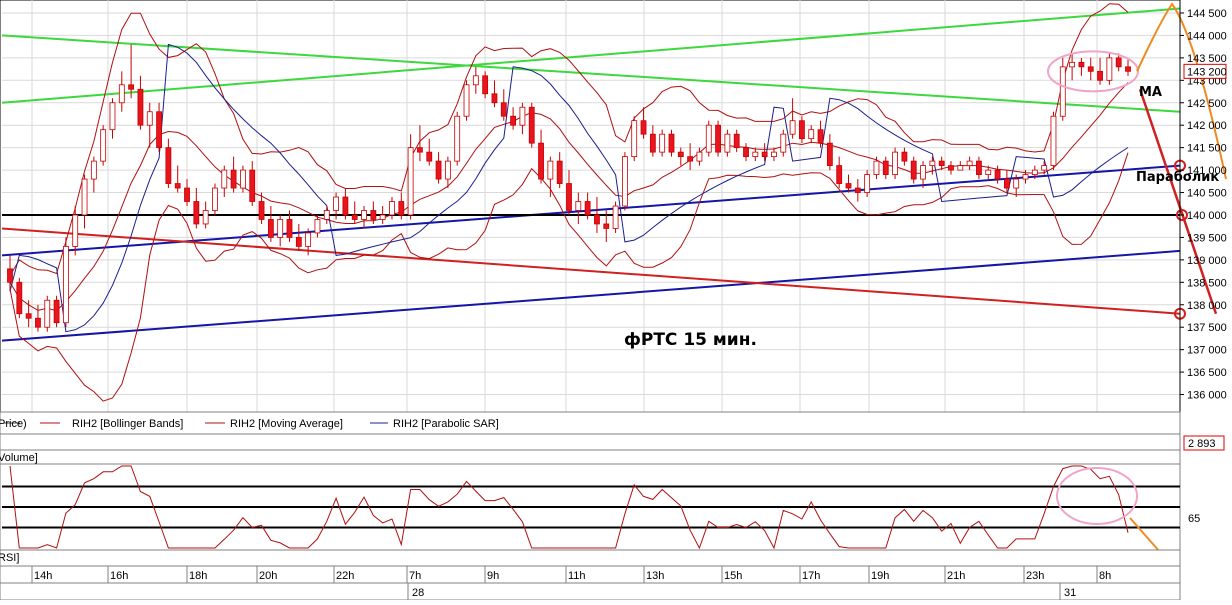 The image size is (1232, 605). Describe the element at coordinates (415, 576) in the screenshot. I see `hour-label: 7h` at that location.